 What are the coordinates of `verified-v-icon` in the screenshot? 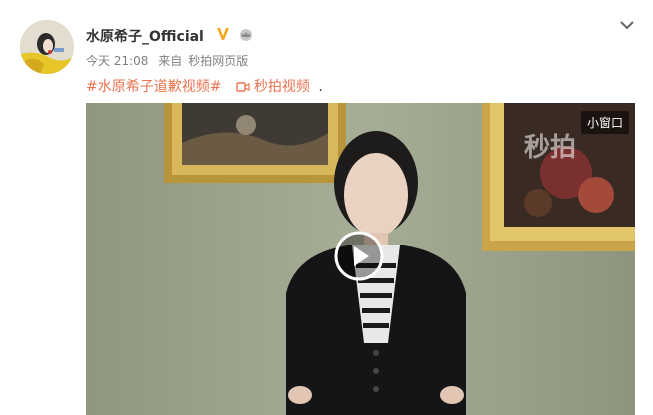 It's located at (223, 34).